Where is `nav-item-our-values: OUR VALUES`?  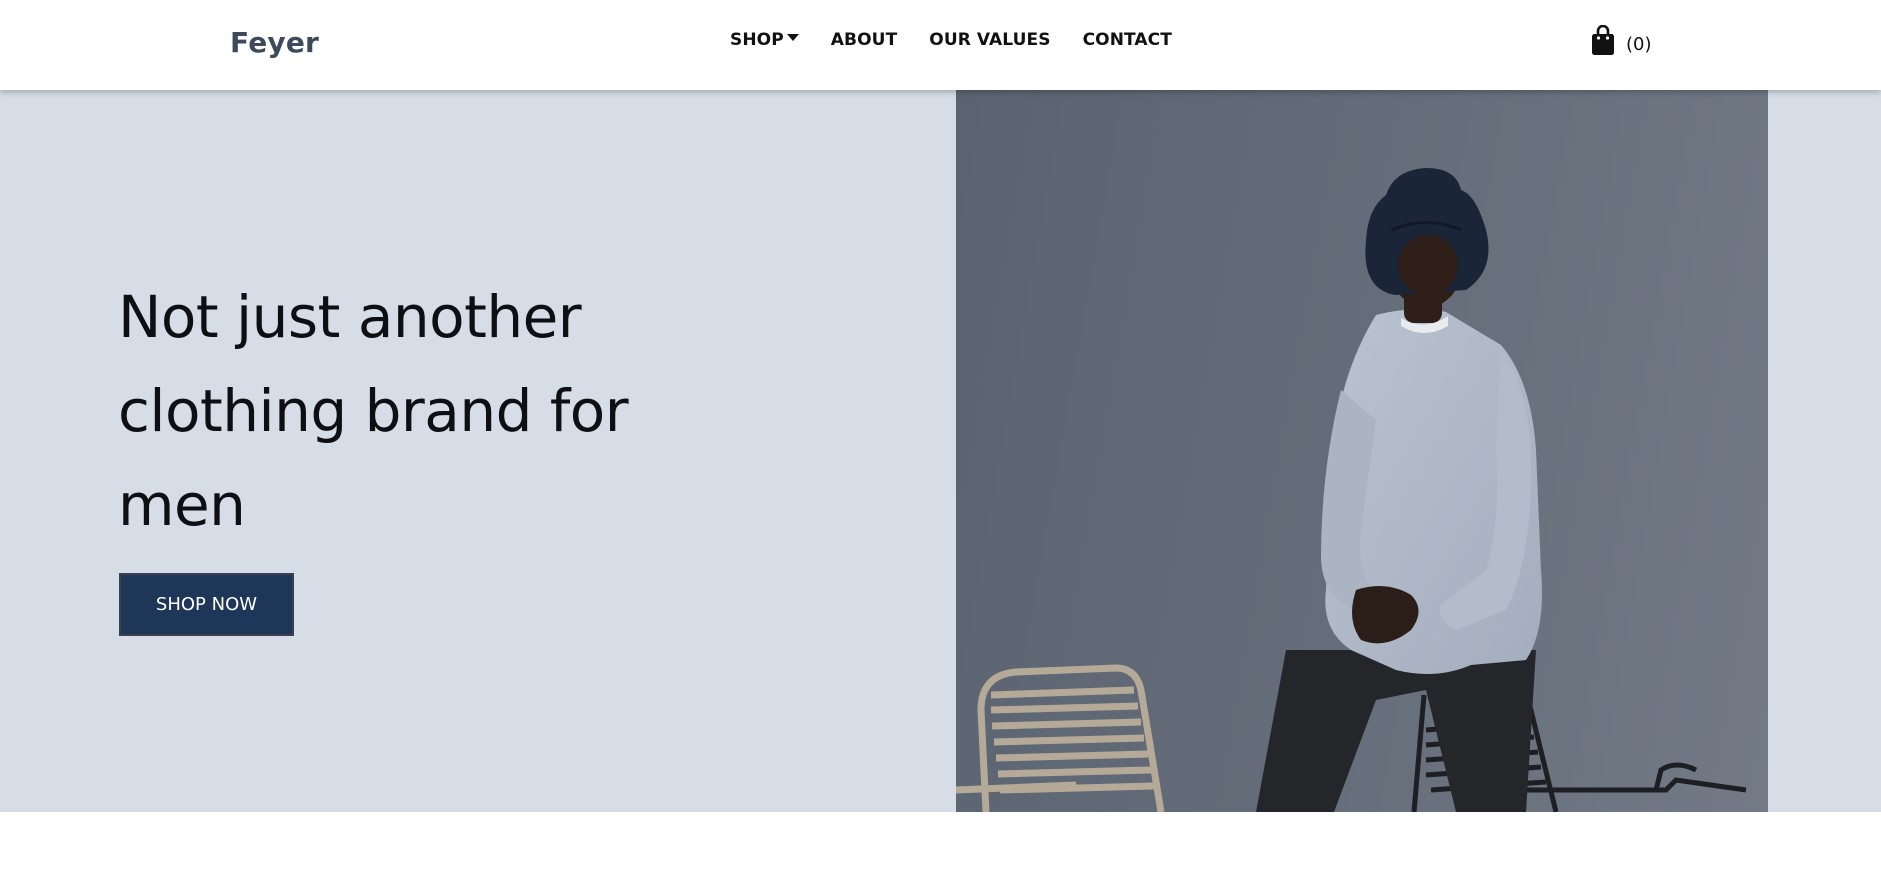 nav-item-our-values: OUR VALUES is located at coordinates (989, 40).